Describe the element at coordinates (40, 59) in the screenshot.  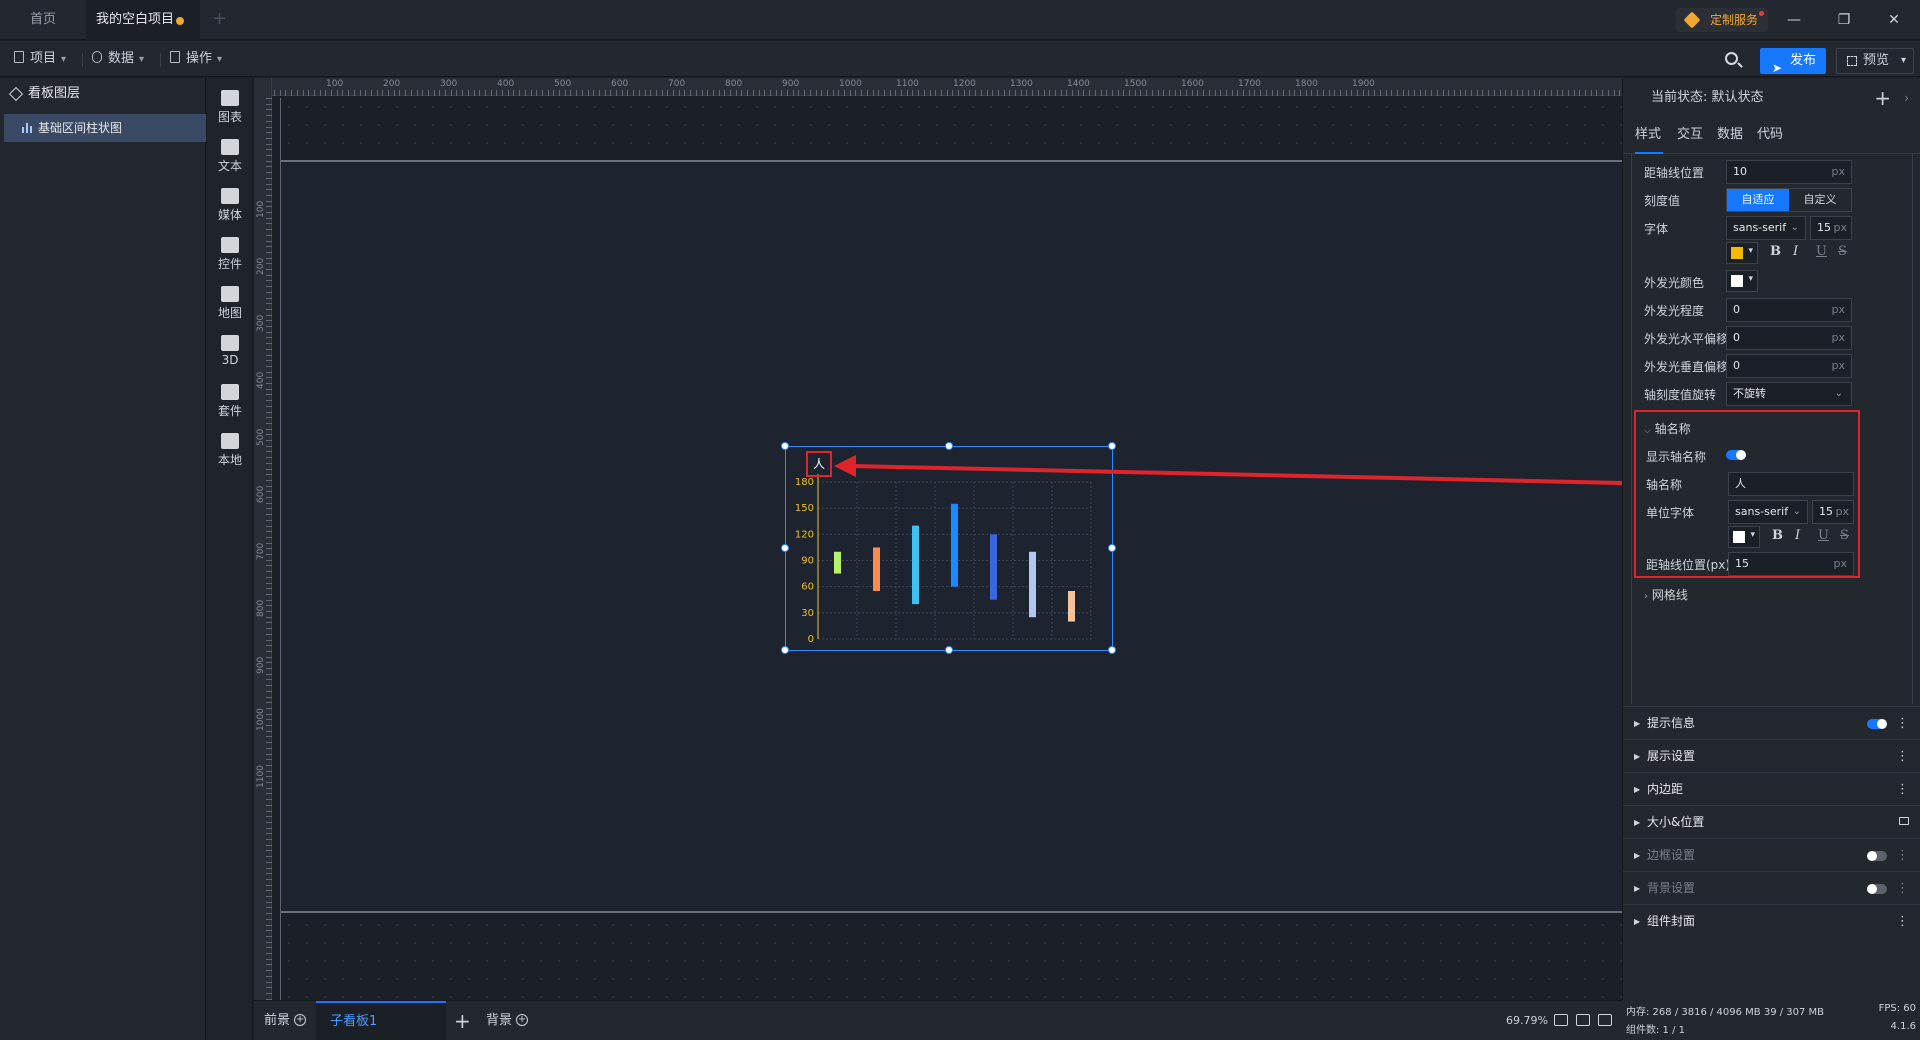
I see `menu-project: 项目 ▾` at that location.